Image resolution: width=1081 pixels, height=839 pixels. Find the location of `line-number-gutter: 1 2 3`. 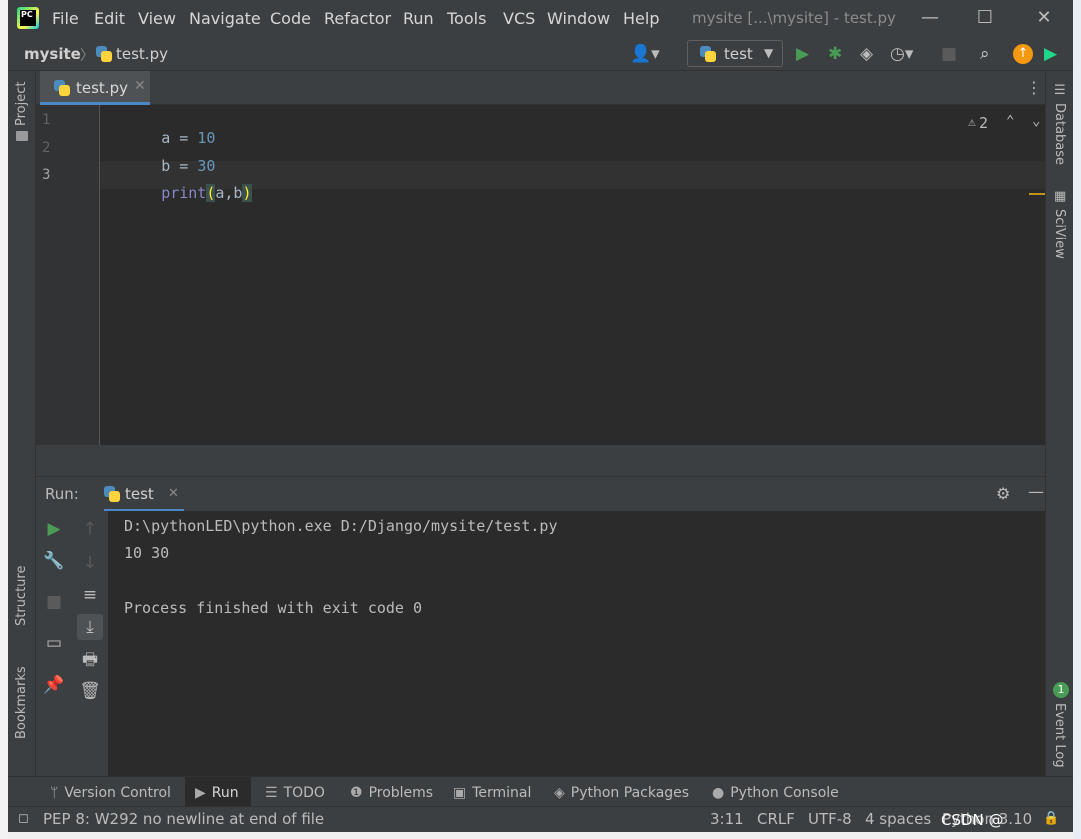

line-number-gutter: 1 2 3 is located at coordinates (68, 275).